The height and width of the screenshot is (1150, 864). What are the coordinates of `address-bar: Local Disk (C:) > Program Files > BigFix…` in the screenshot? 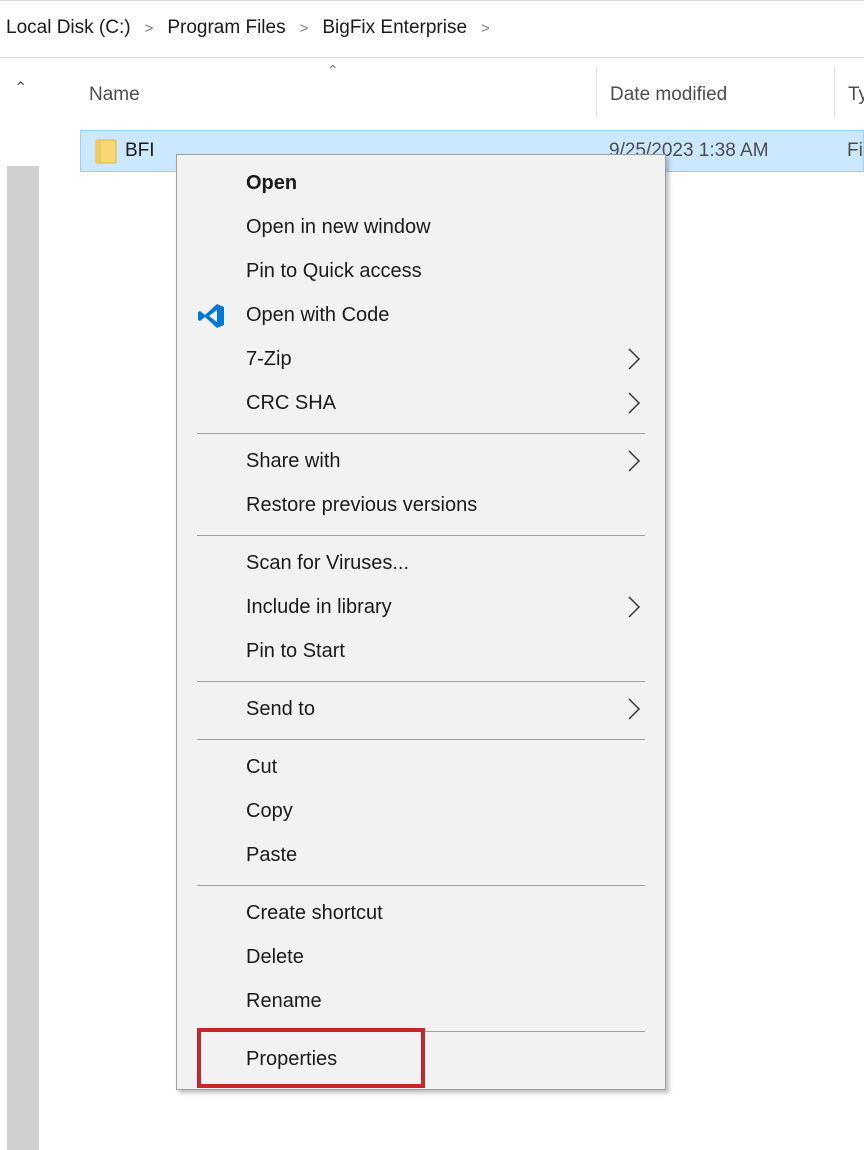 It's located at (432, 29).